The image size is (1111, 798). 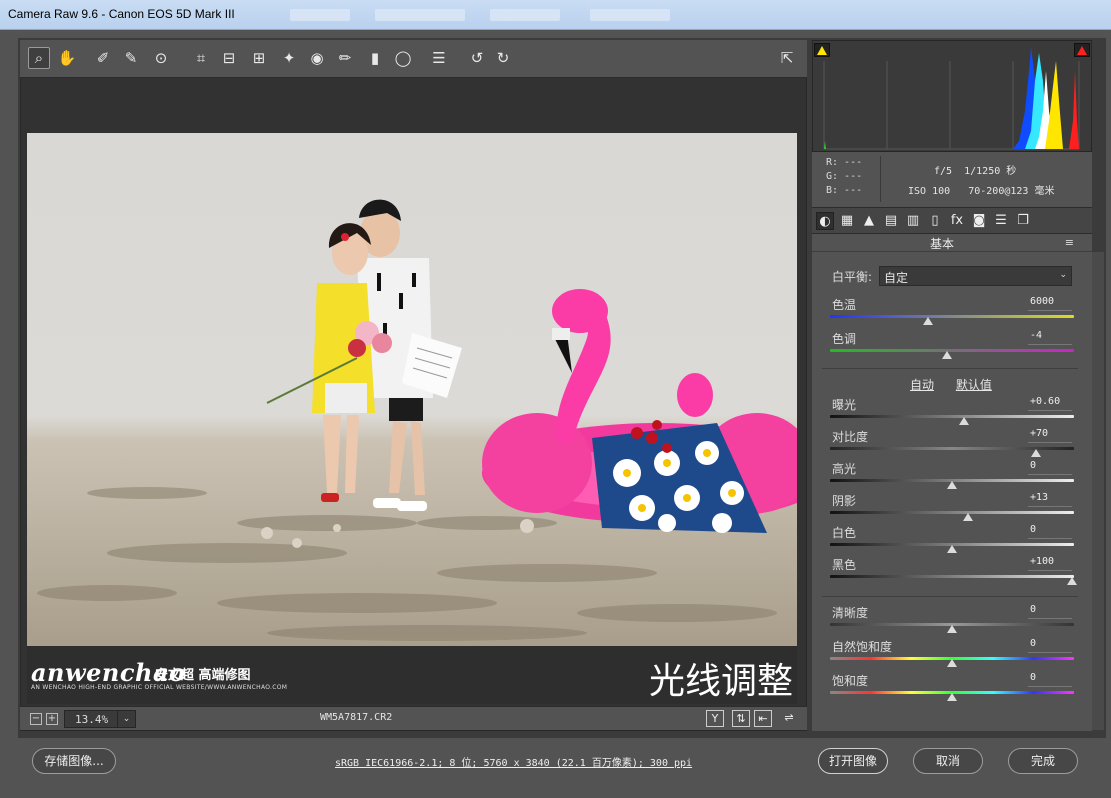 What do you see at coordinates (789, 718) in the screenshot?
I see `preview-settings-button: ⇌` at bounding box center [789, 718].